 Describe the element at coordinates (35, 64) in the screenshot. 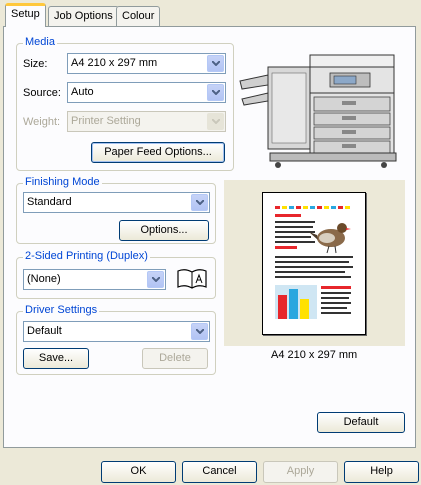

I see `size-label: Size:` at that location.